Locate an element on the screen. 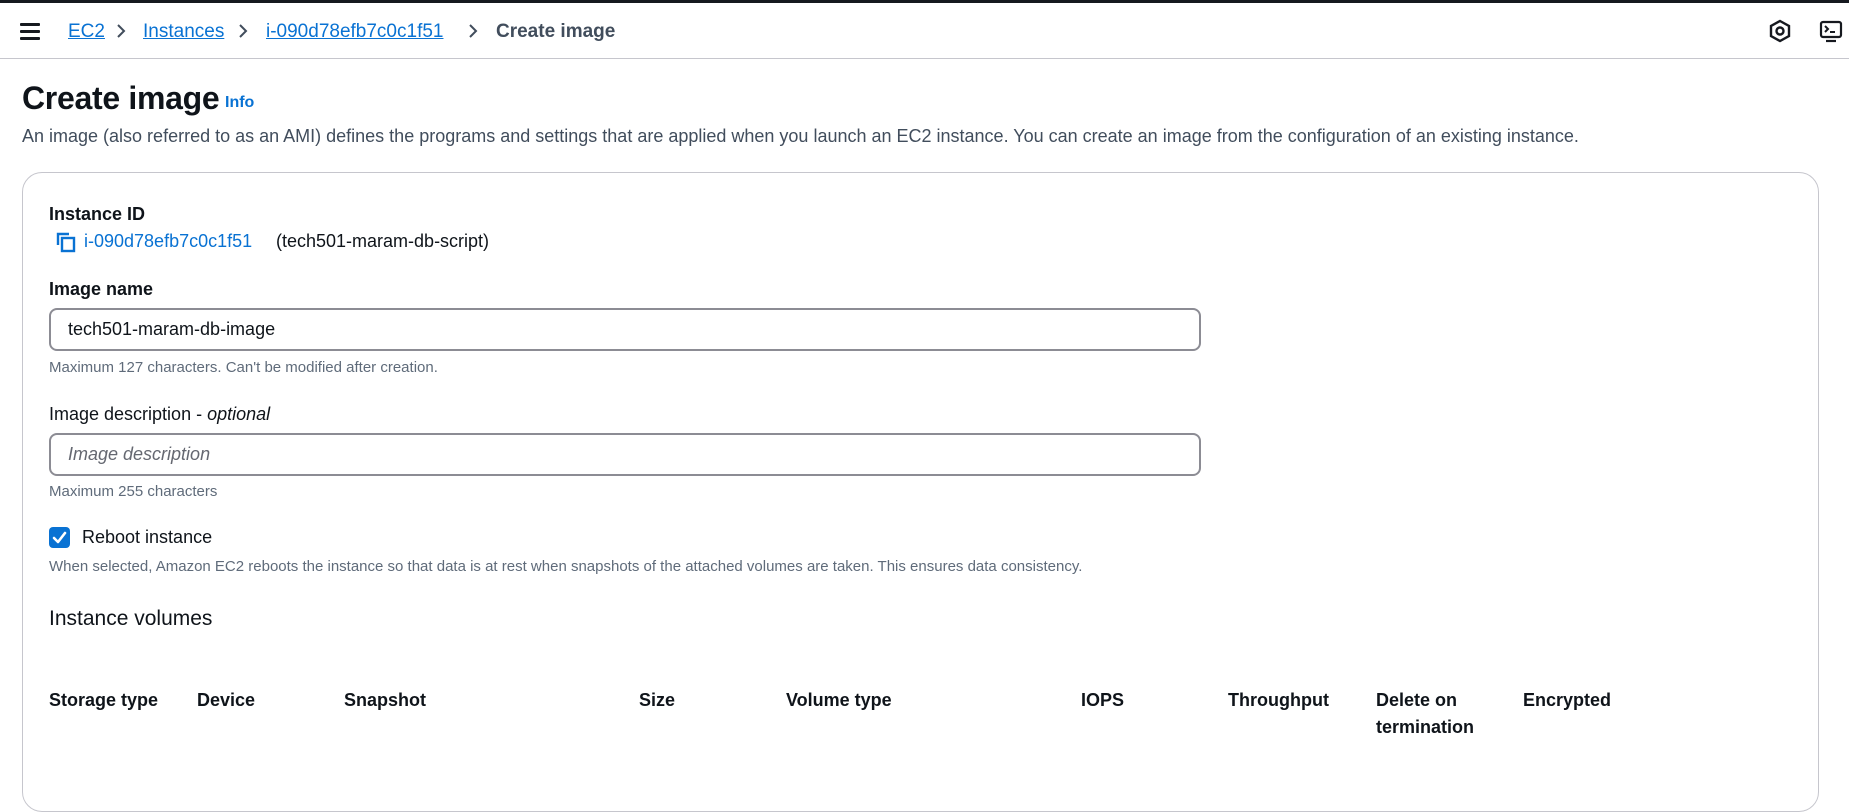 This screenshot has height=812, width=1849. cloudshell-icon is located at coordinates (1831, 31).